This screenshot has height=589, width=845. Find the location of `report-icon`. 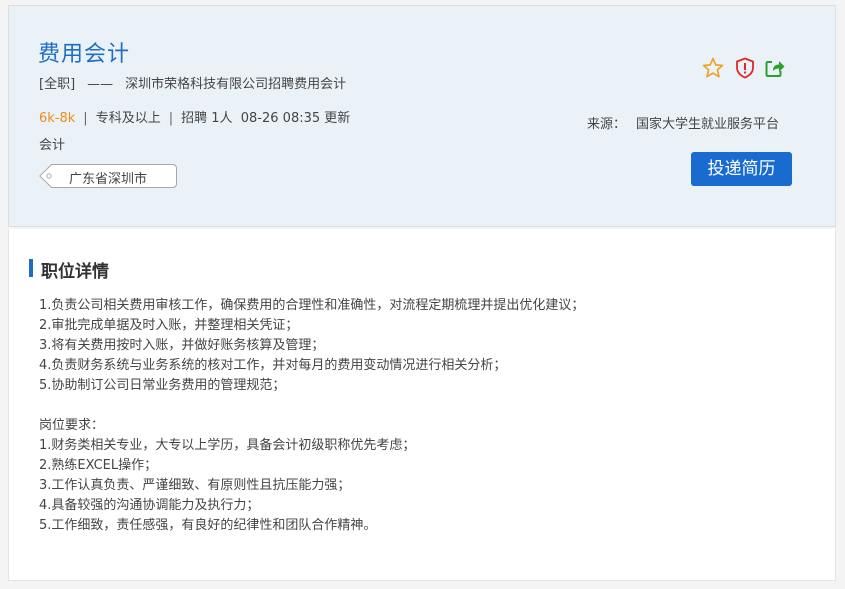

report-icon is located at coordinates (745, 68).